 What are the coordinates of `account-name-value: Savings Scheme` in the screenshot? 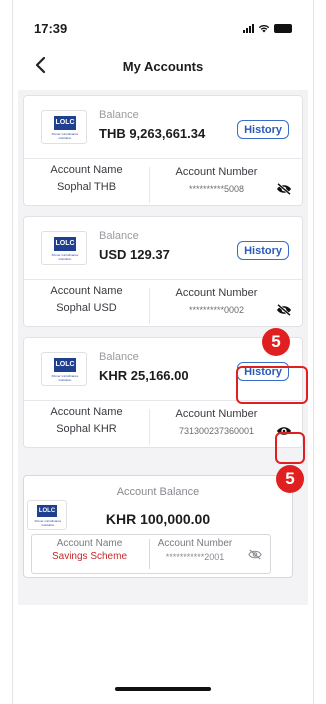 It's located at (89, 556).